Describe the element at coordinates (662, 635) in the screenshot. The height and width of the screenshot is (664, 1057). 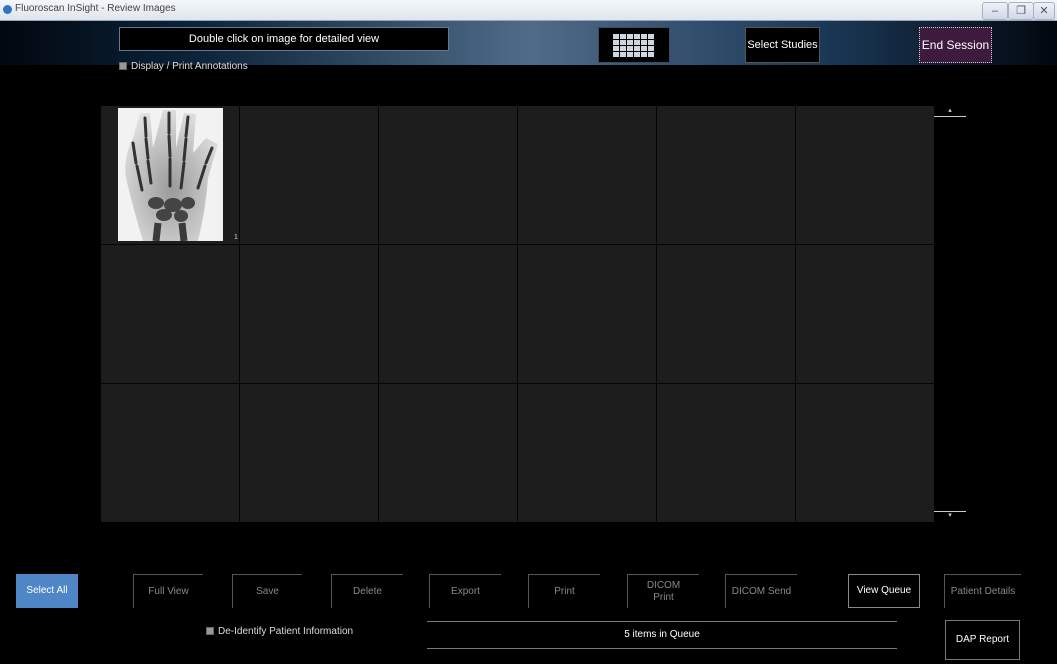
I see `queue-status: 5 items in Queue` at that location.